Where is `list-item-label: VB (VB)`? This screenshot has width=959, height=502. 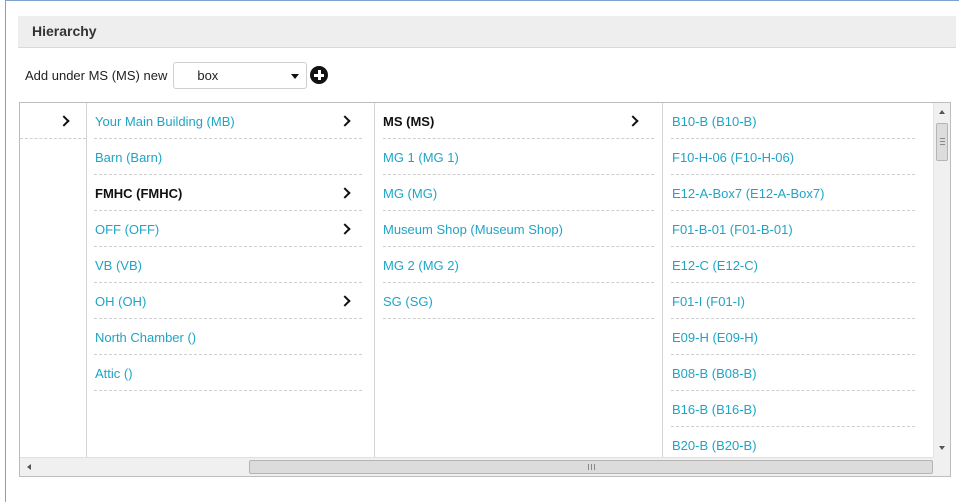
list-item-label: VB (VB) is located at coordinates (118, 265).